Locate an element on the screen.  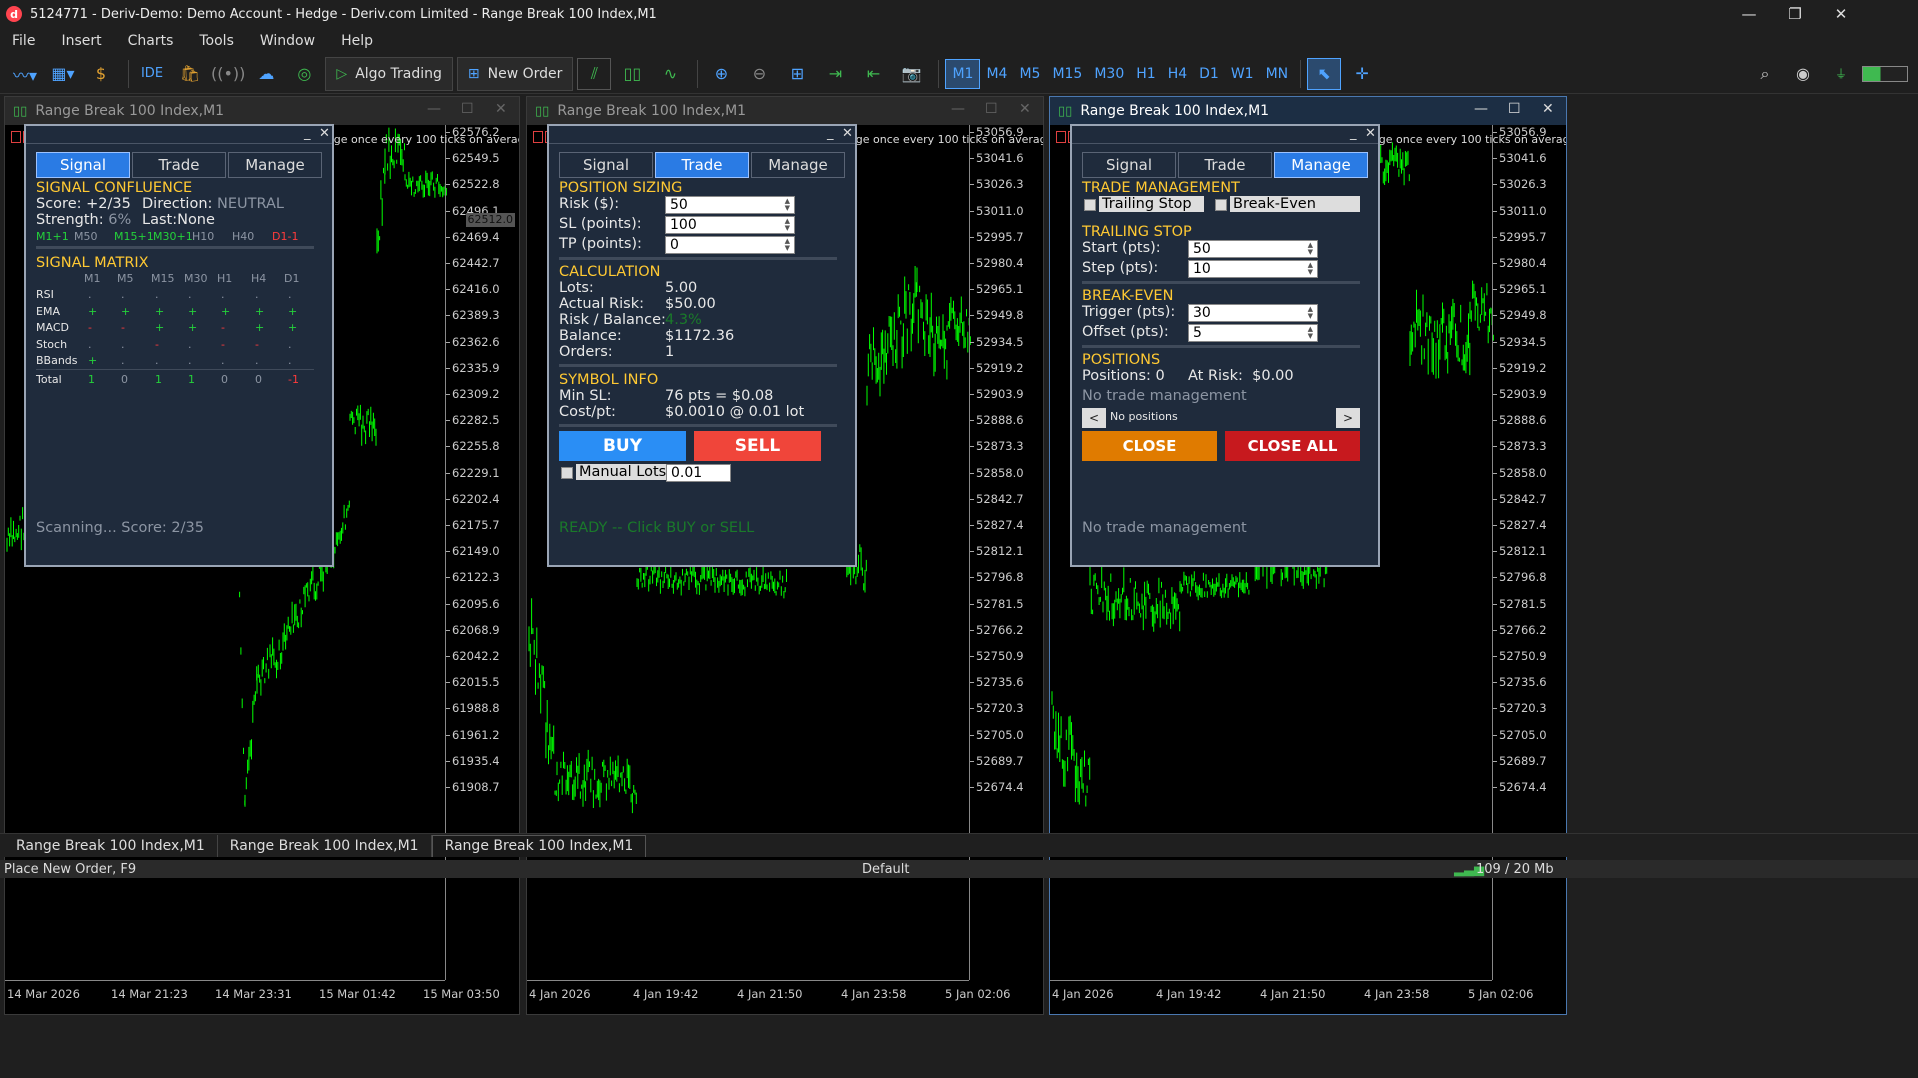
autoscroll-icon: ⇥ is located at coordinates (835, 74).